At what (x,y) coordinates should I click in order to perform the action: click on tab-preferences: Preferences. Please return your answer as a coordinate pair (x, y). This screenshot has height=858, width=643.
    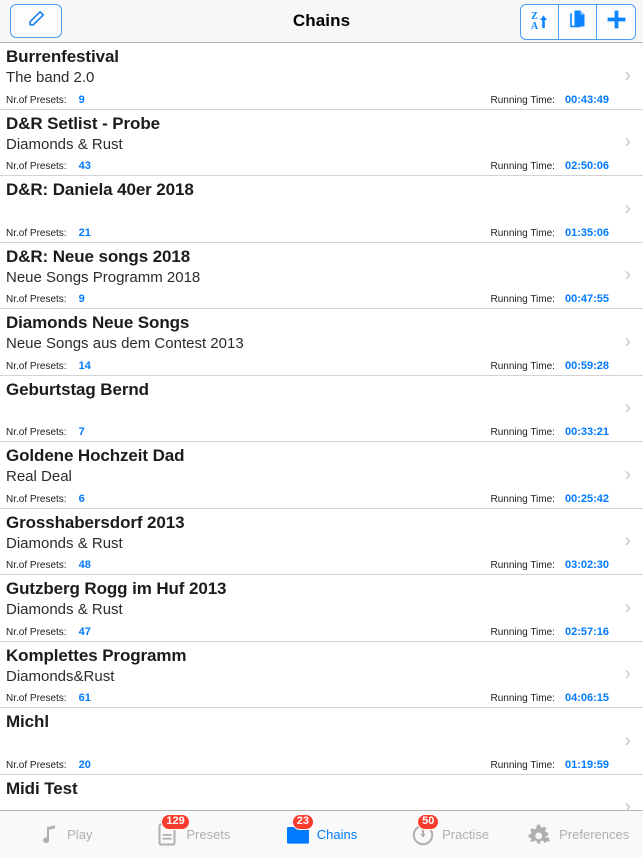
    Looking at the image, I should click on (578, 834).